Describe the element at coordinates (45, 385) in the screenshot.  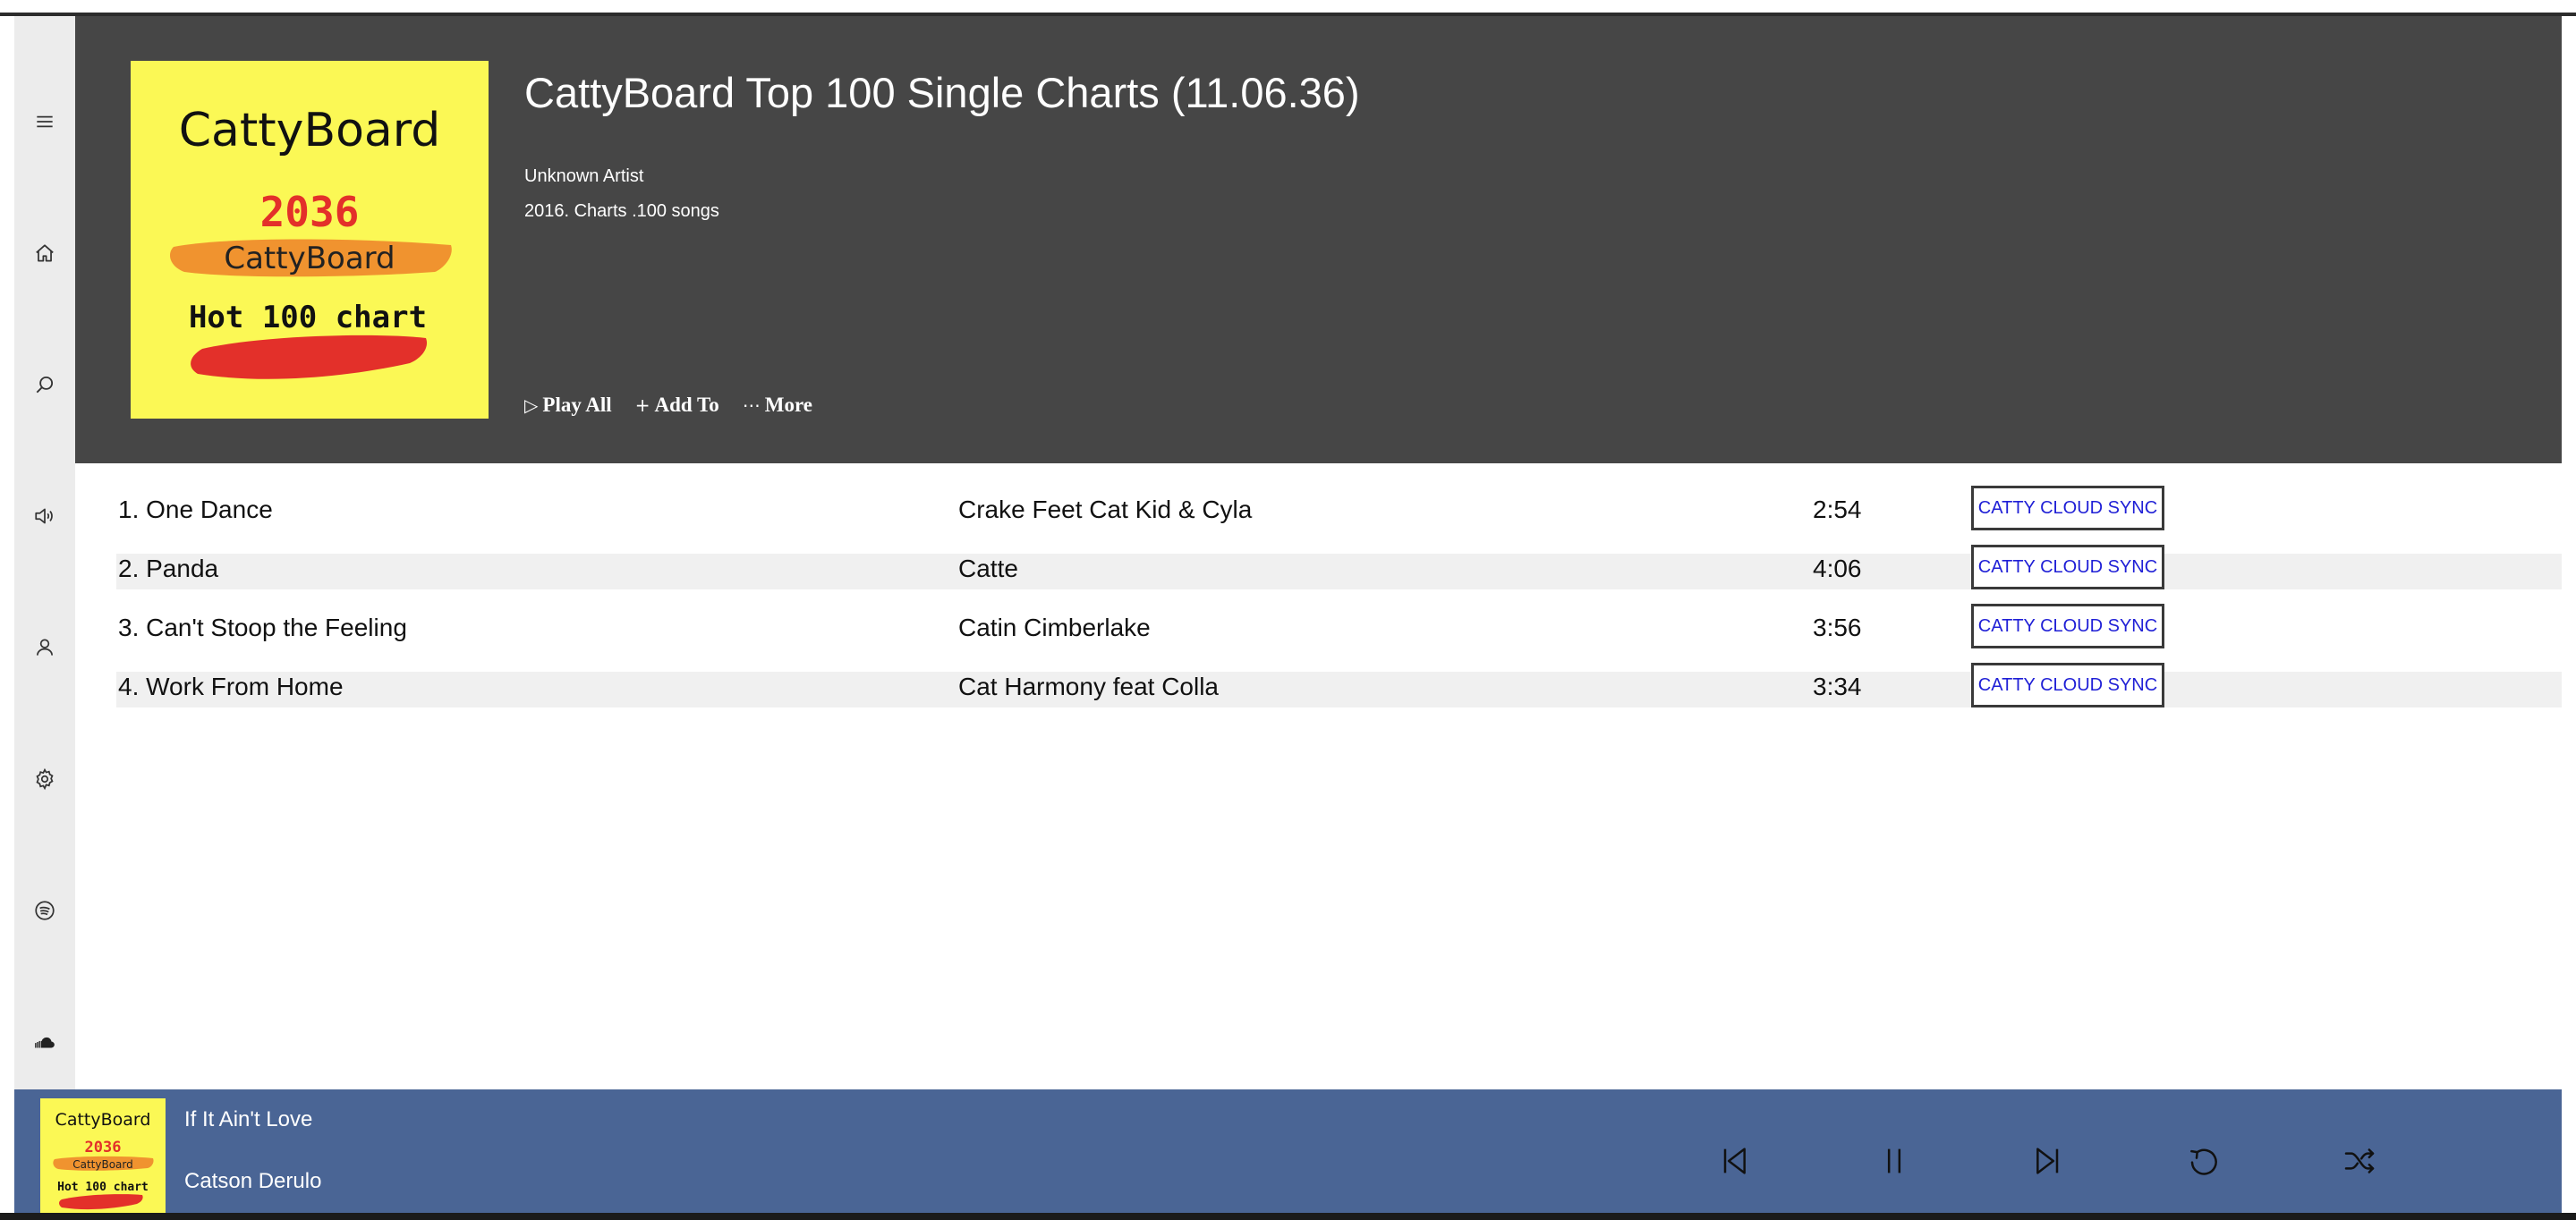
I see `search-icon` at that location.